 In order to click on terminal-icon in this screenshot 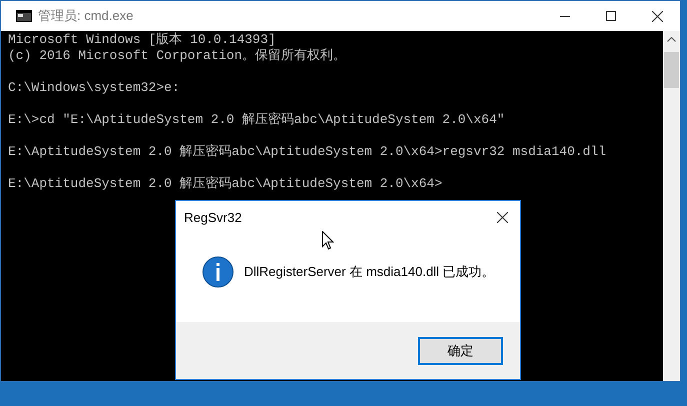, I will do `click(24, 16)`.